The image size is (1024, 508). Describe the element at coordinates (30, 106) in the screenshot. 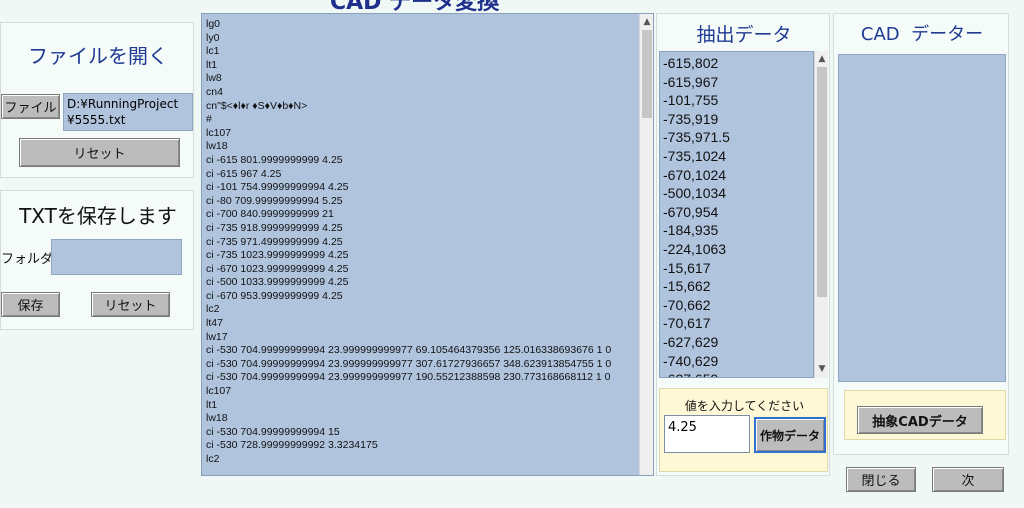

I see `file-button: ファイル` at that location.